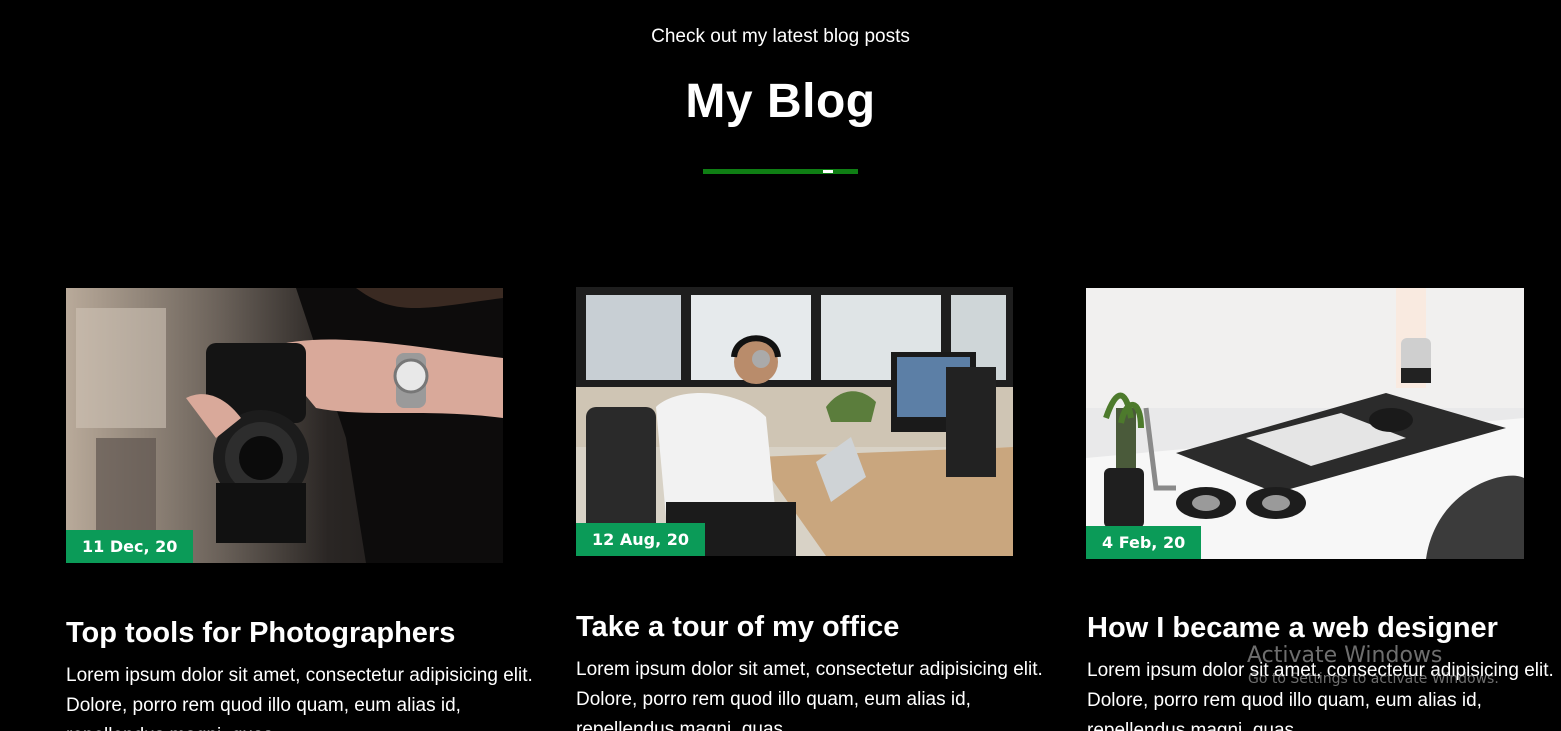 The width and height of the screenshot is (1561, 731). I want to click on watermark-subtitle: Go to Settings to activate Windows., so click(1373, 679).